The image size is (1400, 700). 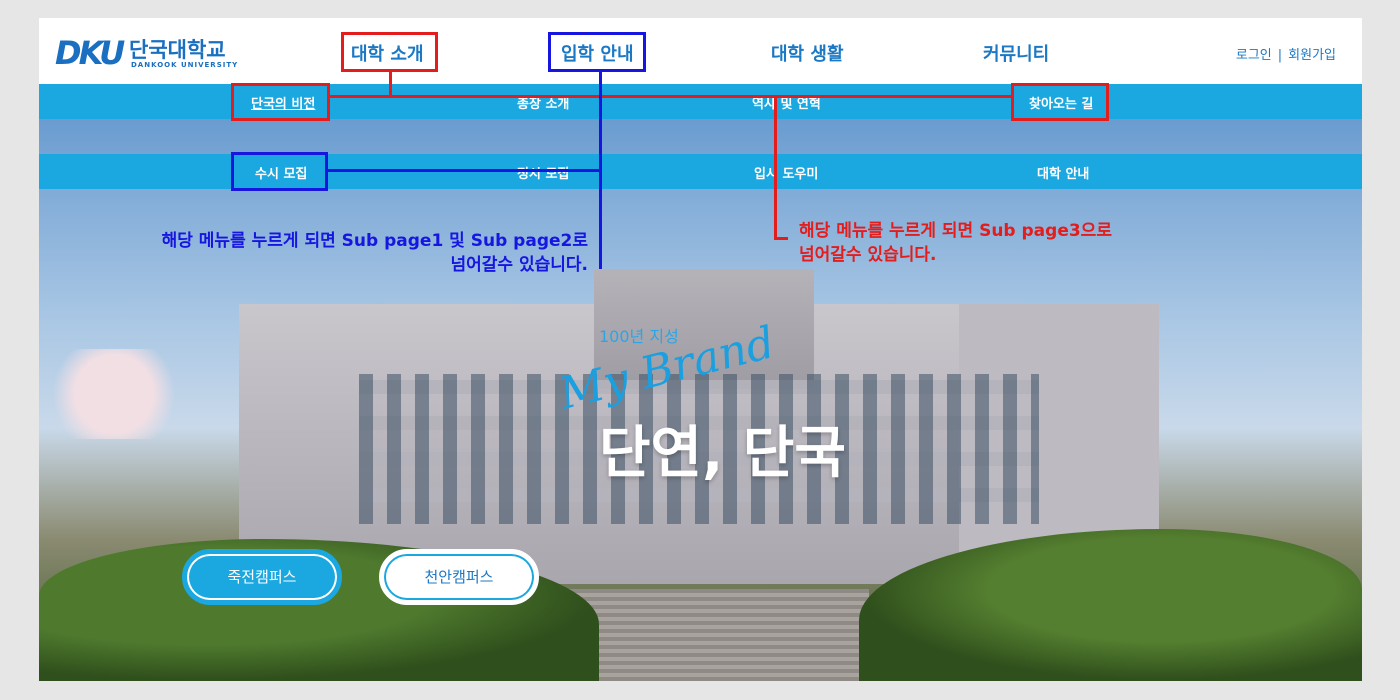 I want to click on annotation-note-blue-line2: 넘어갈수 있습니다., so click(x=519, y=265).